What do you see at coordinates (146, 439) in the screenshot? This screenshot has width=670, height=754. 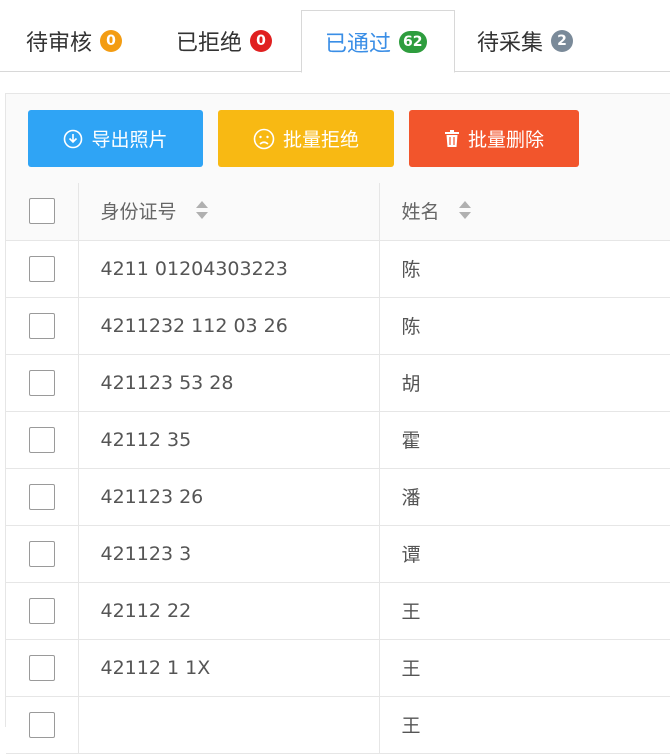 I see `id-number-cell: 42112 35` at bounding box center [146, 439].